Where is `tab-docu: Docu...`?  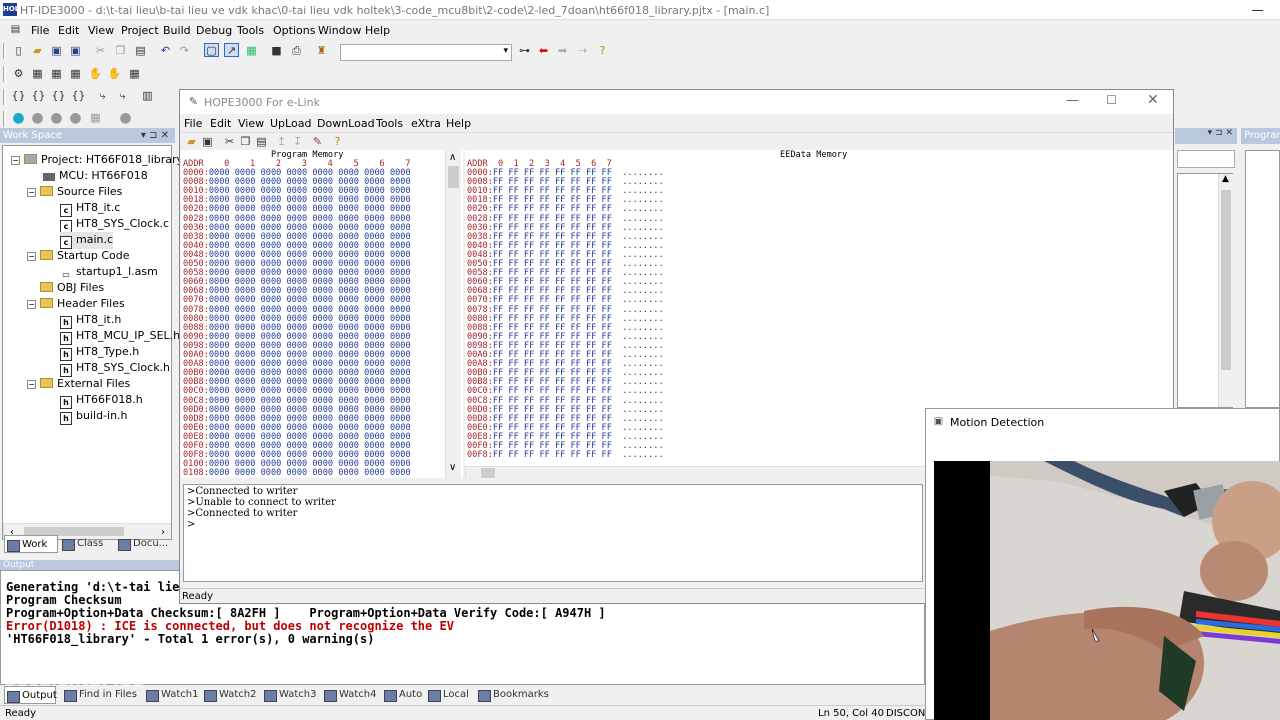 tab-docu: Docu... is located at coordinates (142, 544).